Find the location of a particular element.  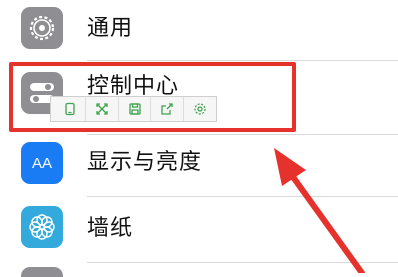

annotation-arrow is located at coordinates (319, 210).